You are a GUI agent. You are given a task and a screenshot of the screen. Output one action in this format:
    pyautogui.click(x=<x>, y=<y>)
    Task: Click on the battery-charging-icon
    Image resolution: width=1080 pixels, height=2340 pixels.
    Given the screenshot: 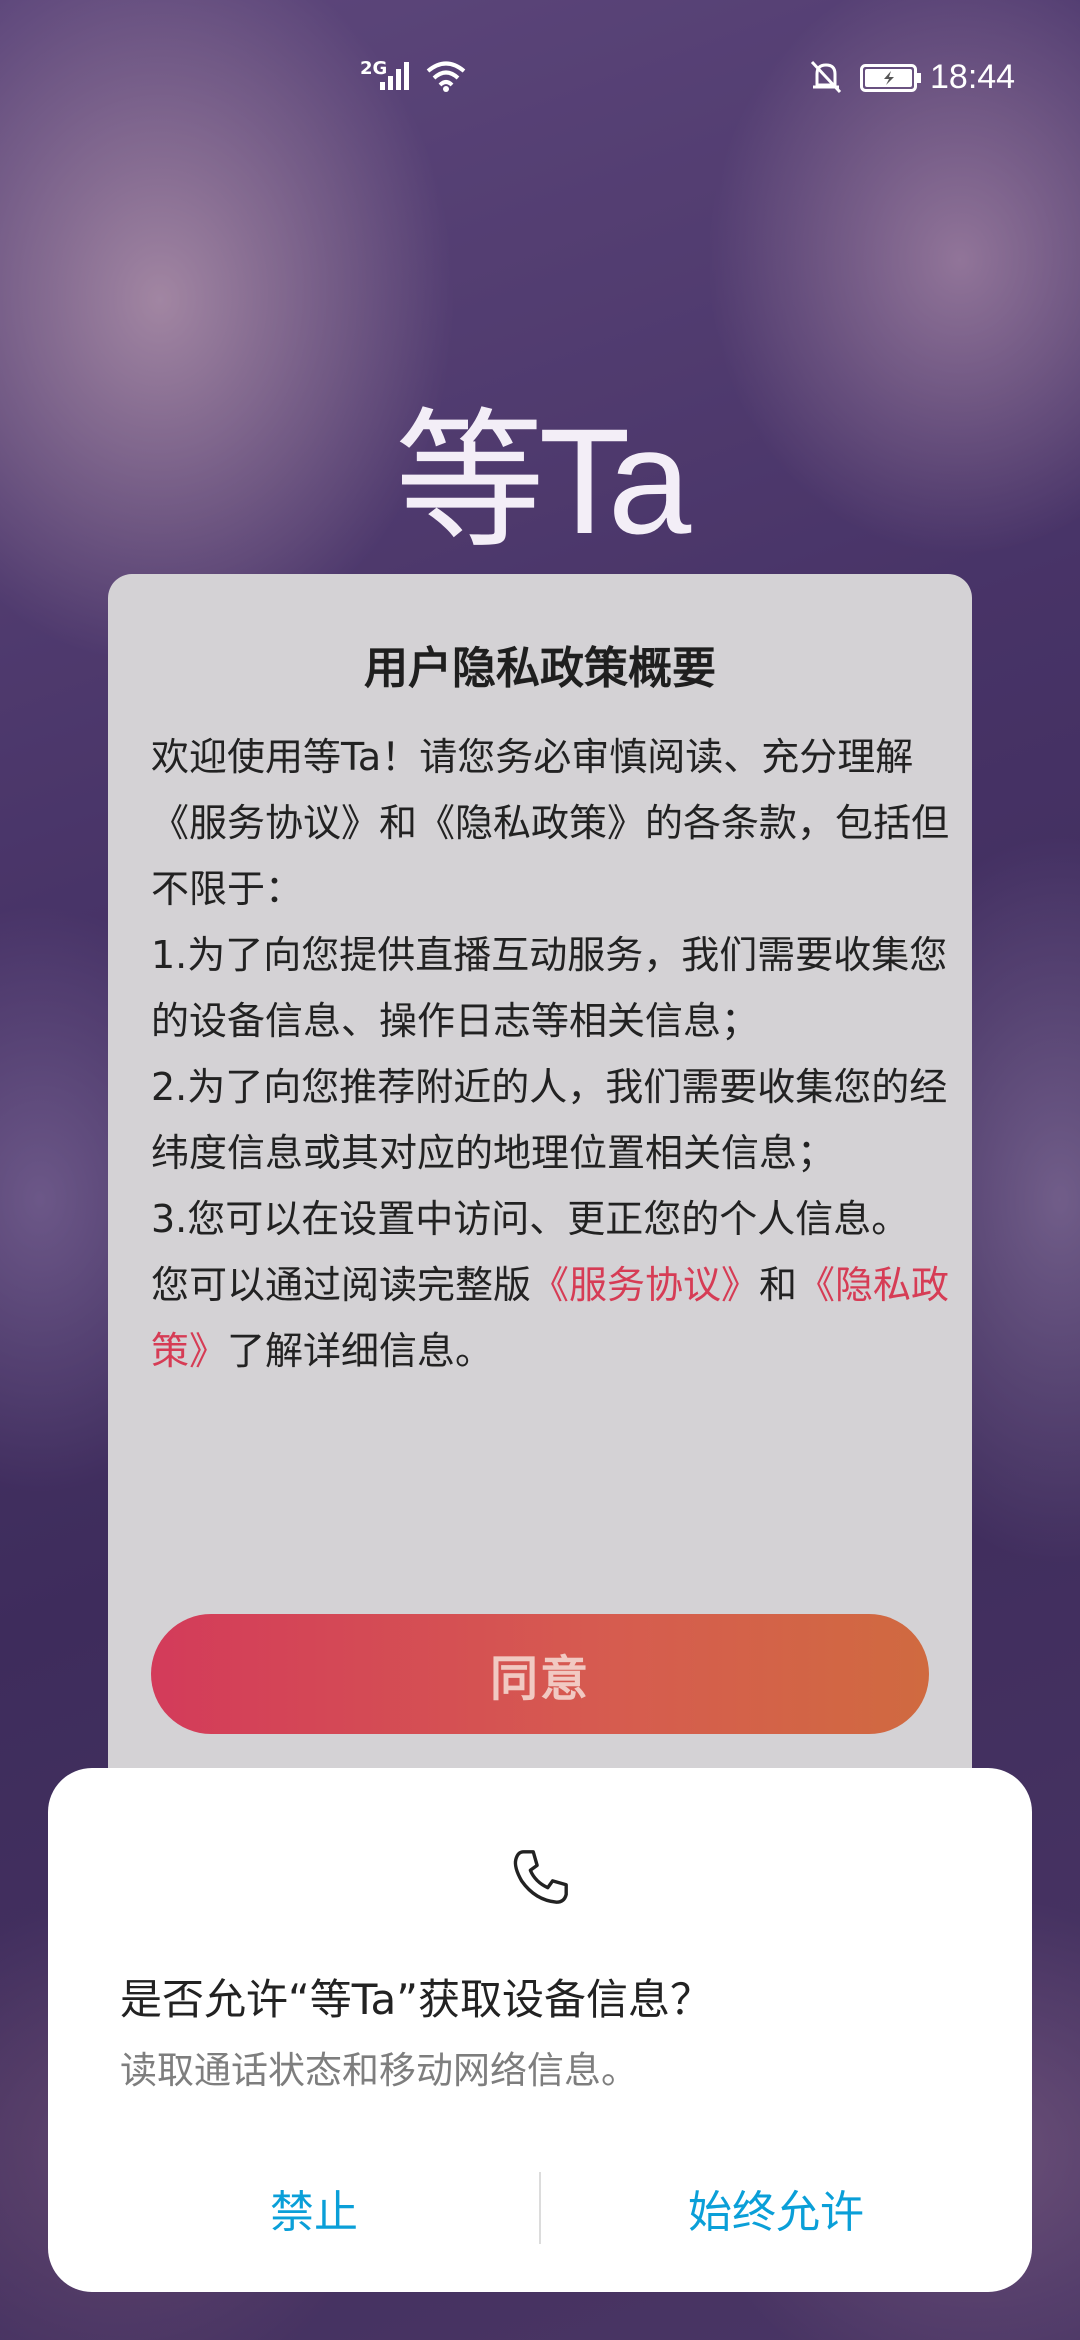 What is the action you would take?
    pyautogui.click(x=890, y=78)
    